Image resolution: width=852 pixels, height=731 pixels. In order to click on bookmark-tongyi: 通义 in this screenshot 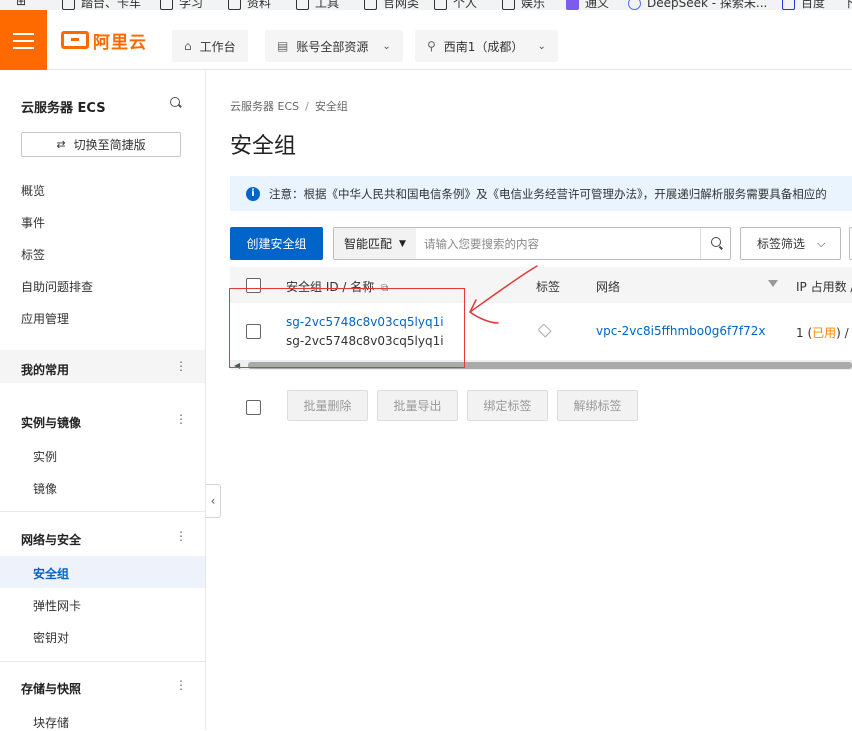, I will do `click(587, 5)`.